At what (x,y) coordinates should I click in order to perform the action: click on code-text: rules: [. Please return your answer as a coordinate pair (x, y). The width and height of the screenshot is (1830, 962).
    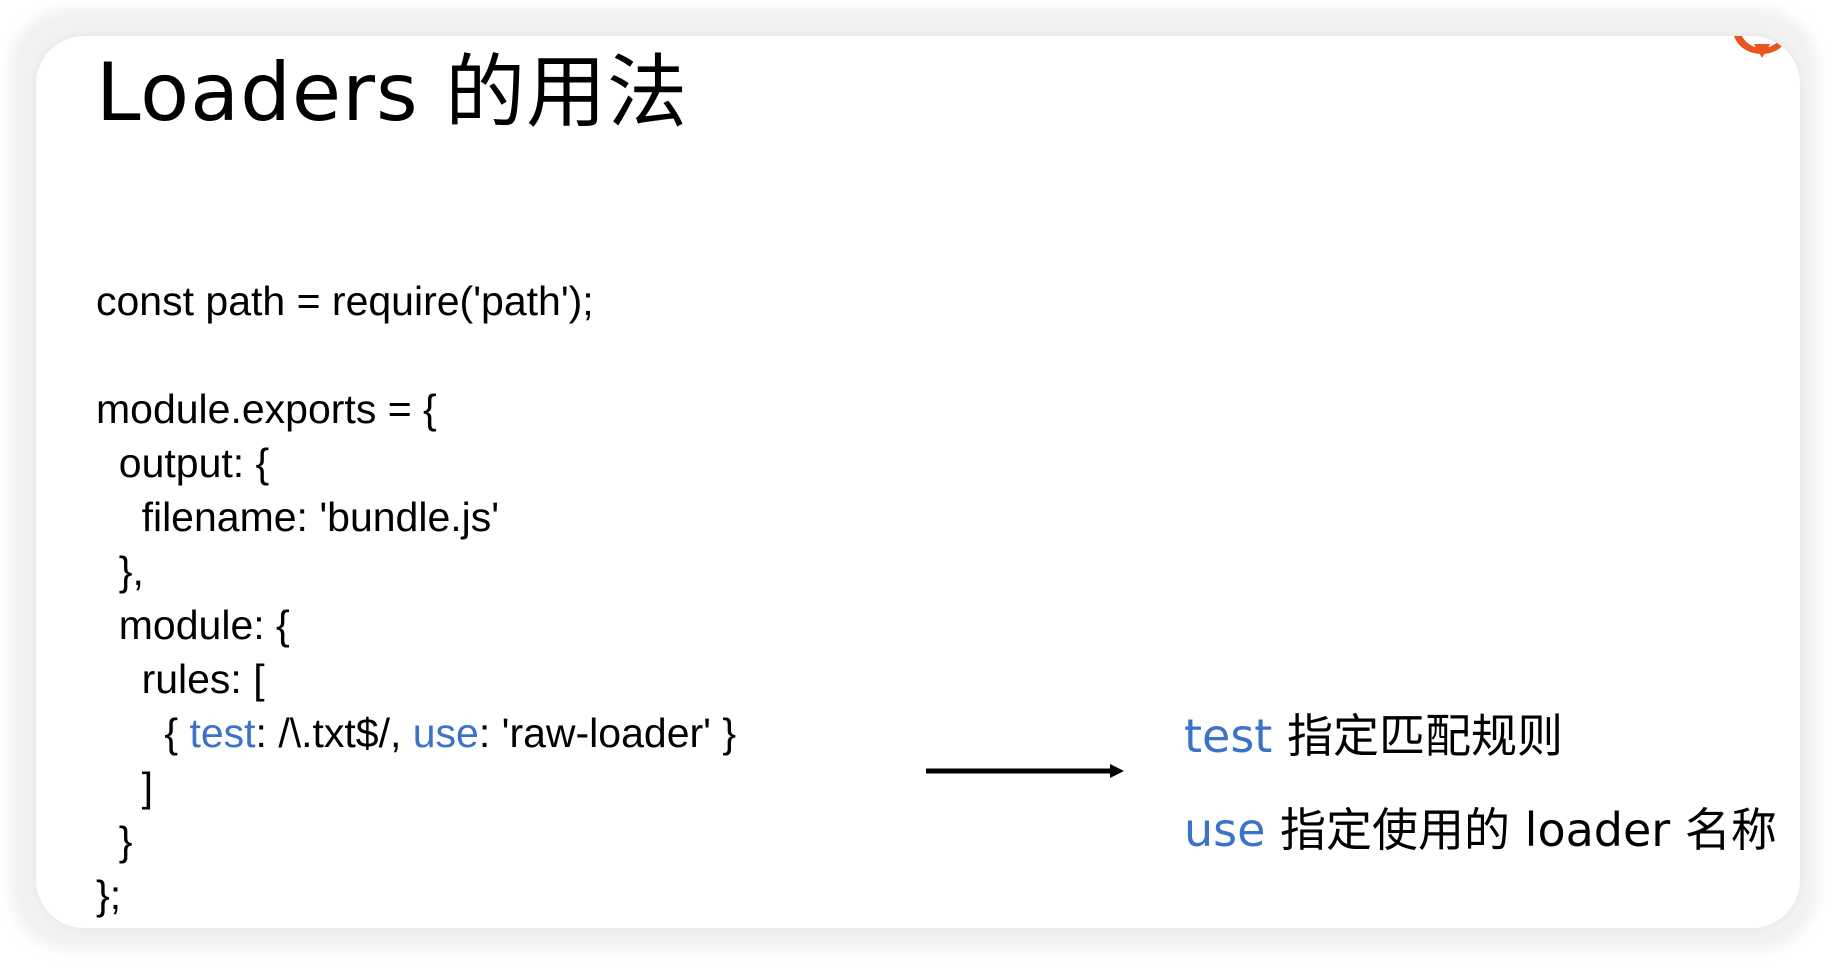
    Looking at the image, I should click on (180, 679).